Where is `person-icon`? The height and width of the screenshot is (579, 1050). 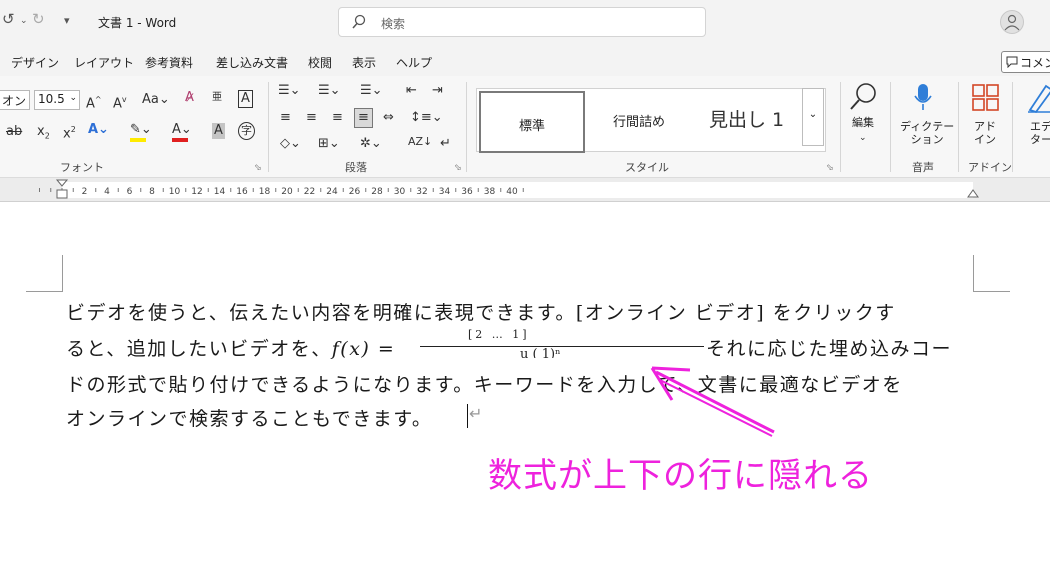
person-icon is located at coordinates (1012, 22).